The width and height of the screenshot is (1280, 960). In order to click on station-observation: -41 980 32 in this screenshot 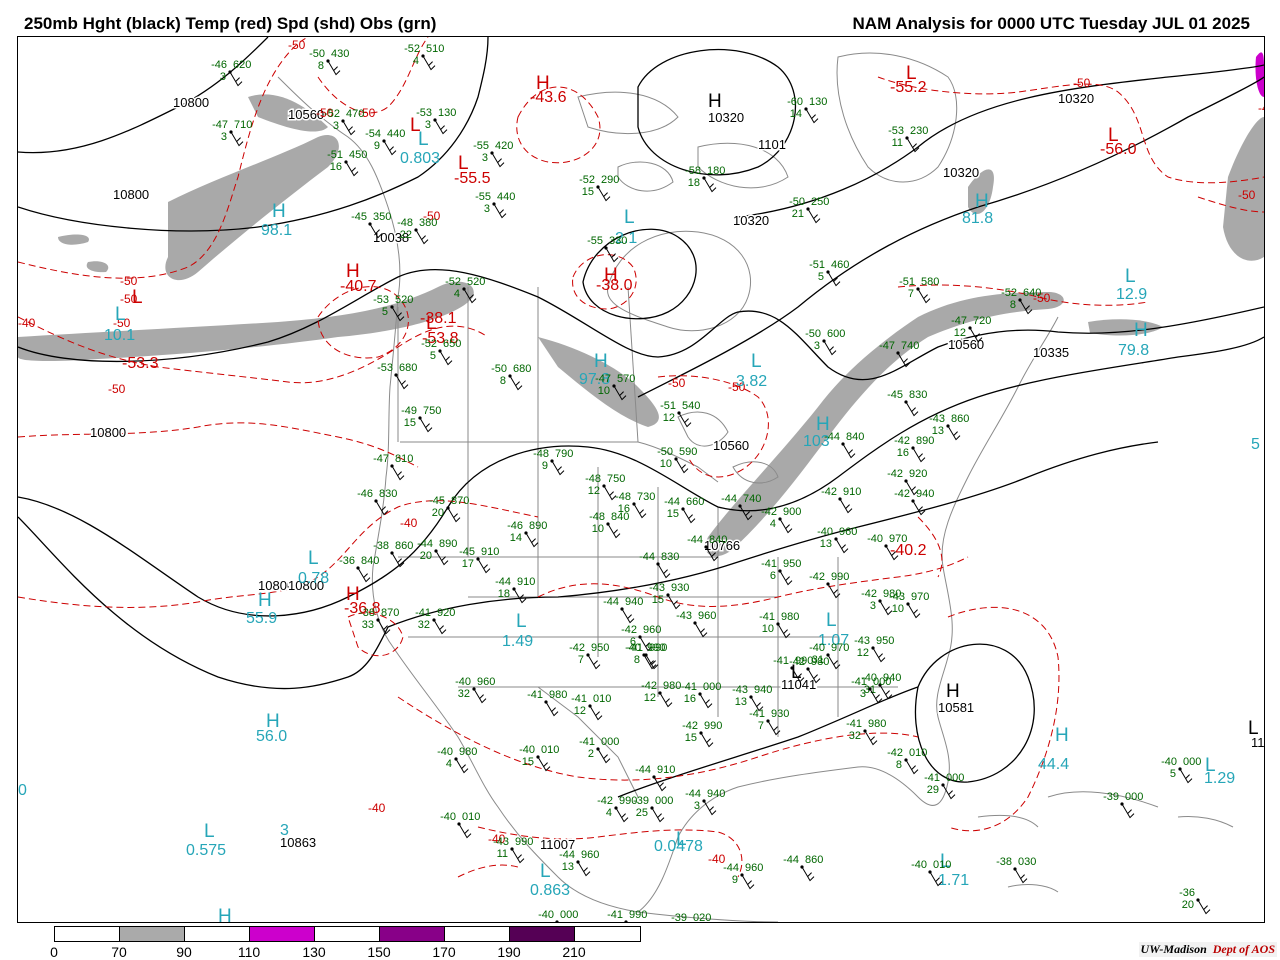, I will do `click(866, 732)`.